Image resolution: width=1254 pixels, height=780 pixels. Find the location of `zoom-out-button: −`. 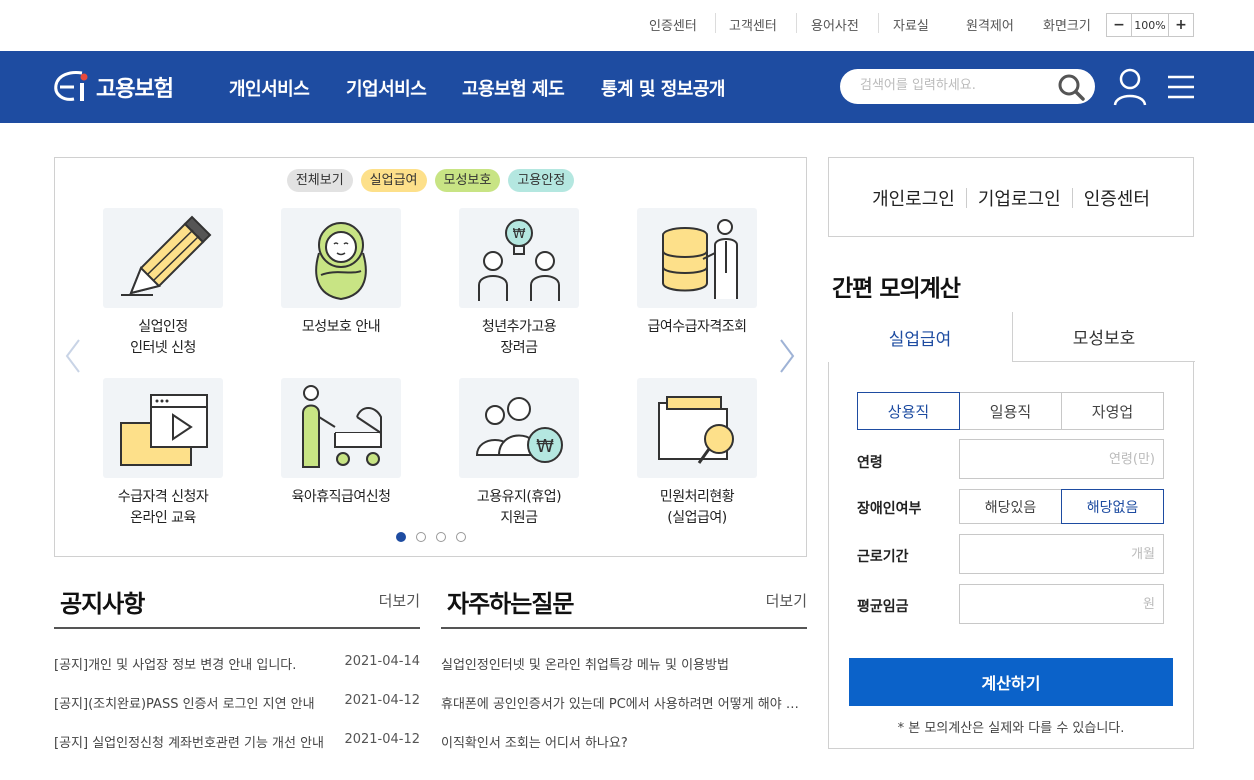

zoom-out-button: − is located at coordinates (1119, 25).